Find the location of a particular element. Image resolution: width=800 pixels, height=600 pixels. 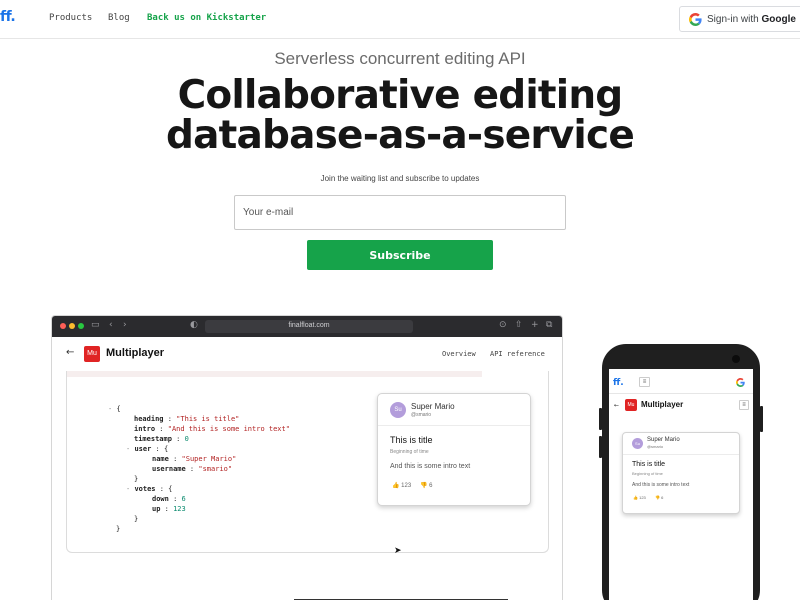

google-signin-label: Sign-in with Google is located at coordinates (751, 19).